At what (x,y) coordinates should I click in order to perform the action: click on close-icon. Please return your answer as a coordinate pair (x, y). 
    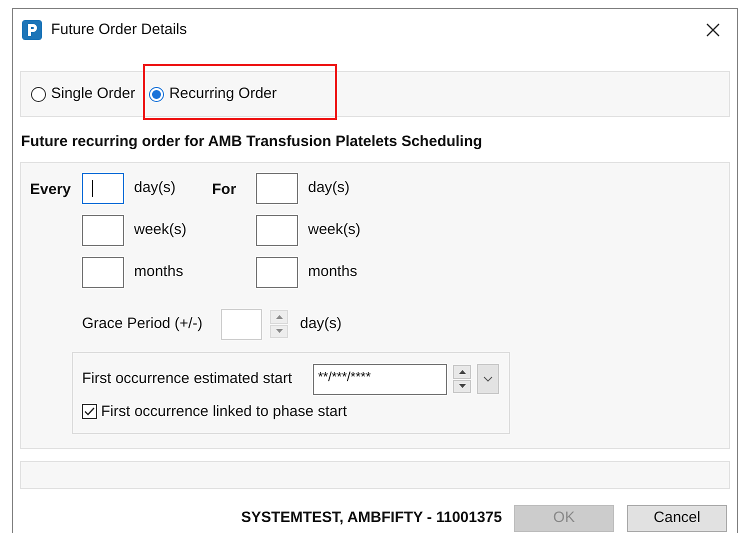
    Looking at the image, I should click on (713, 30).